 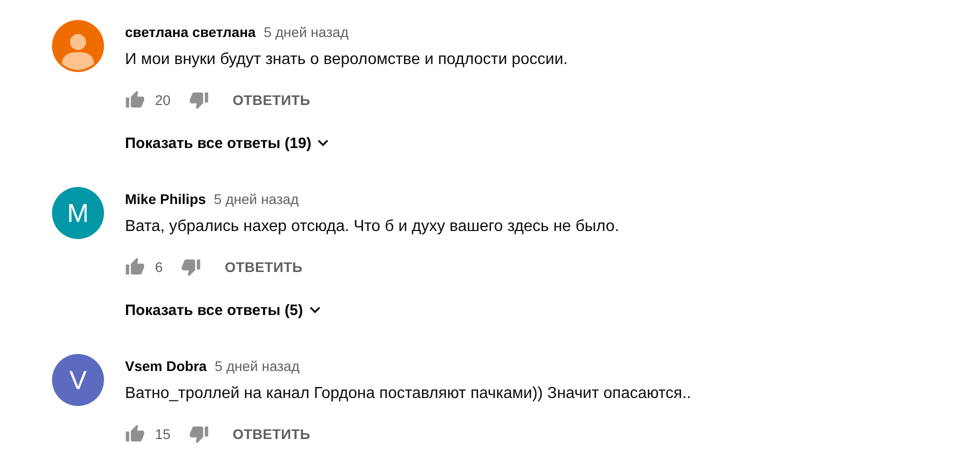 What do you see at coordinates (78, 46) in the screenshot?
I see `avatar` at bounding box center [78, 46].